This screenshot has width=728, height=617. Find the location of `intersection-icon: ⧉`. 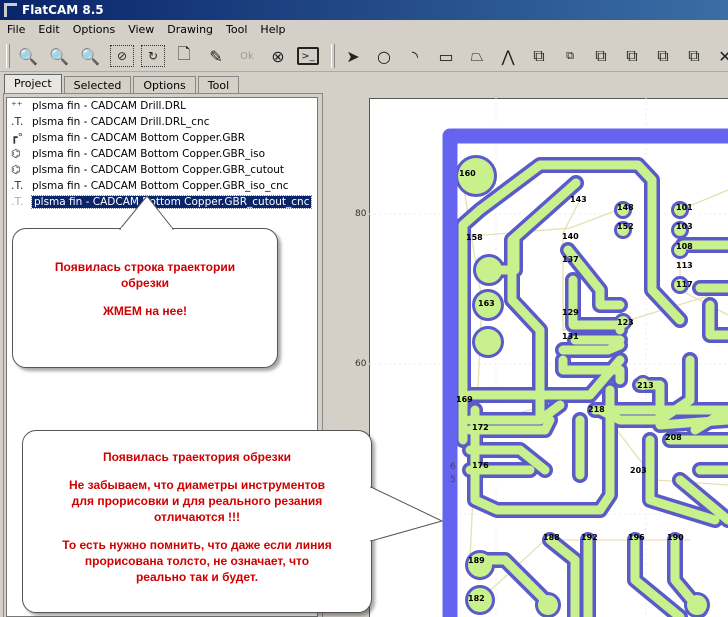

intersection-icon: ⧉ is located at coordinates (632, 56).